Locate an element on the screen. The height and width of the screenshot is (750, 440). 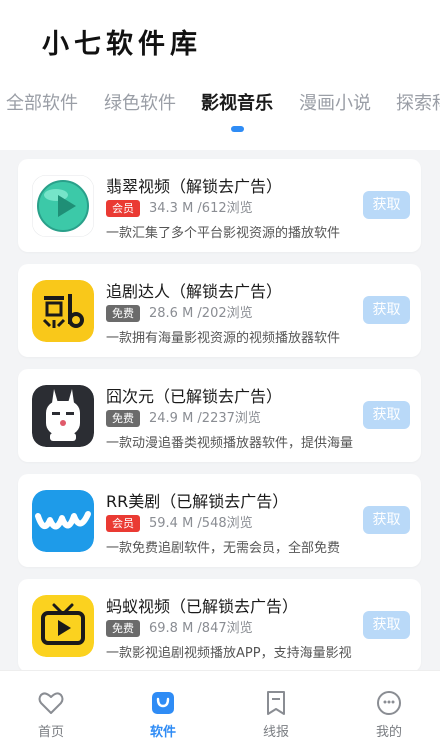
category-tabs: 全部软件 绿色软件 影视音乐 漫画小说 探索科技 is located at coordinates (220, 110).